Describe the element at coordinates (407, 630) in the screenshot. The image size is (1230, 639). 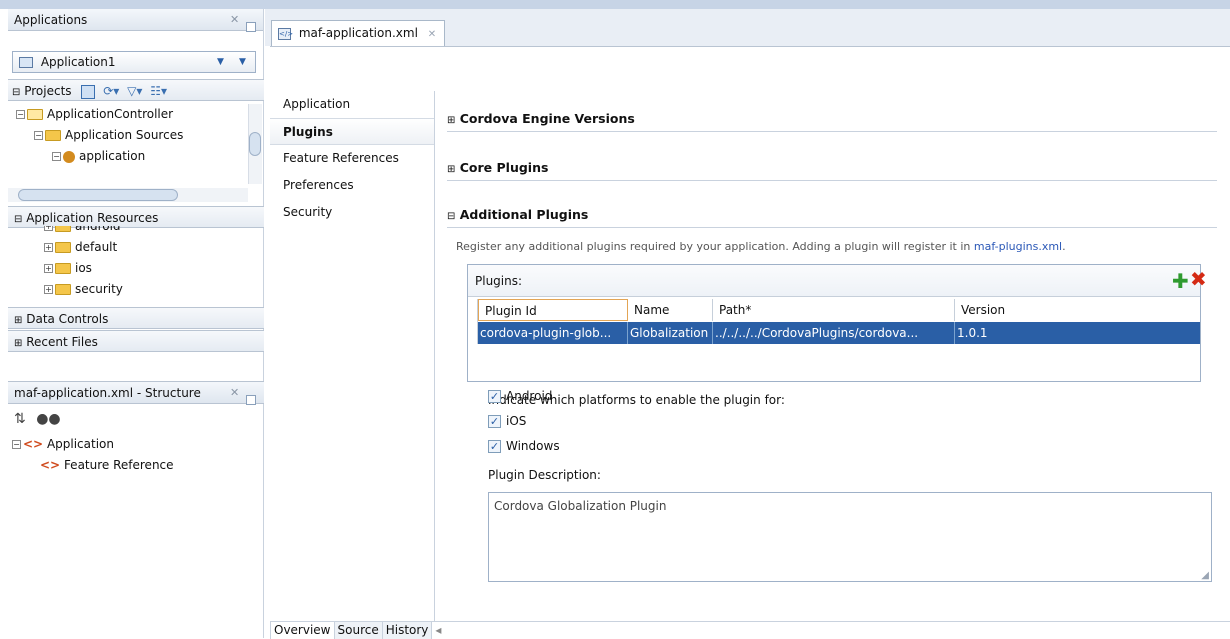
I see `tab-history: History` at that location.